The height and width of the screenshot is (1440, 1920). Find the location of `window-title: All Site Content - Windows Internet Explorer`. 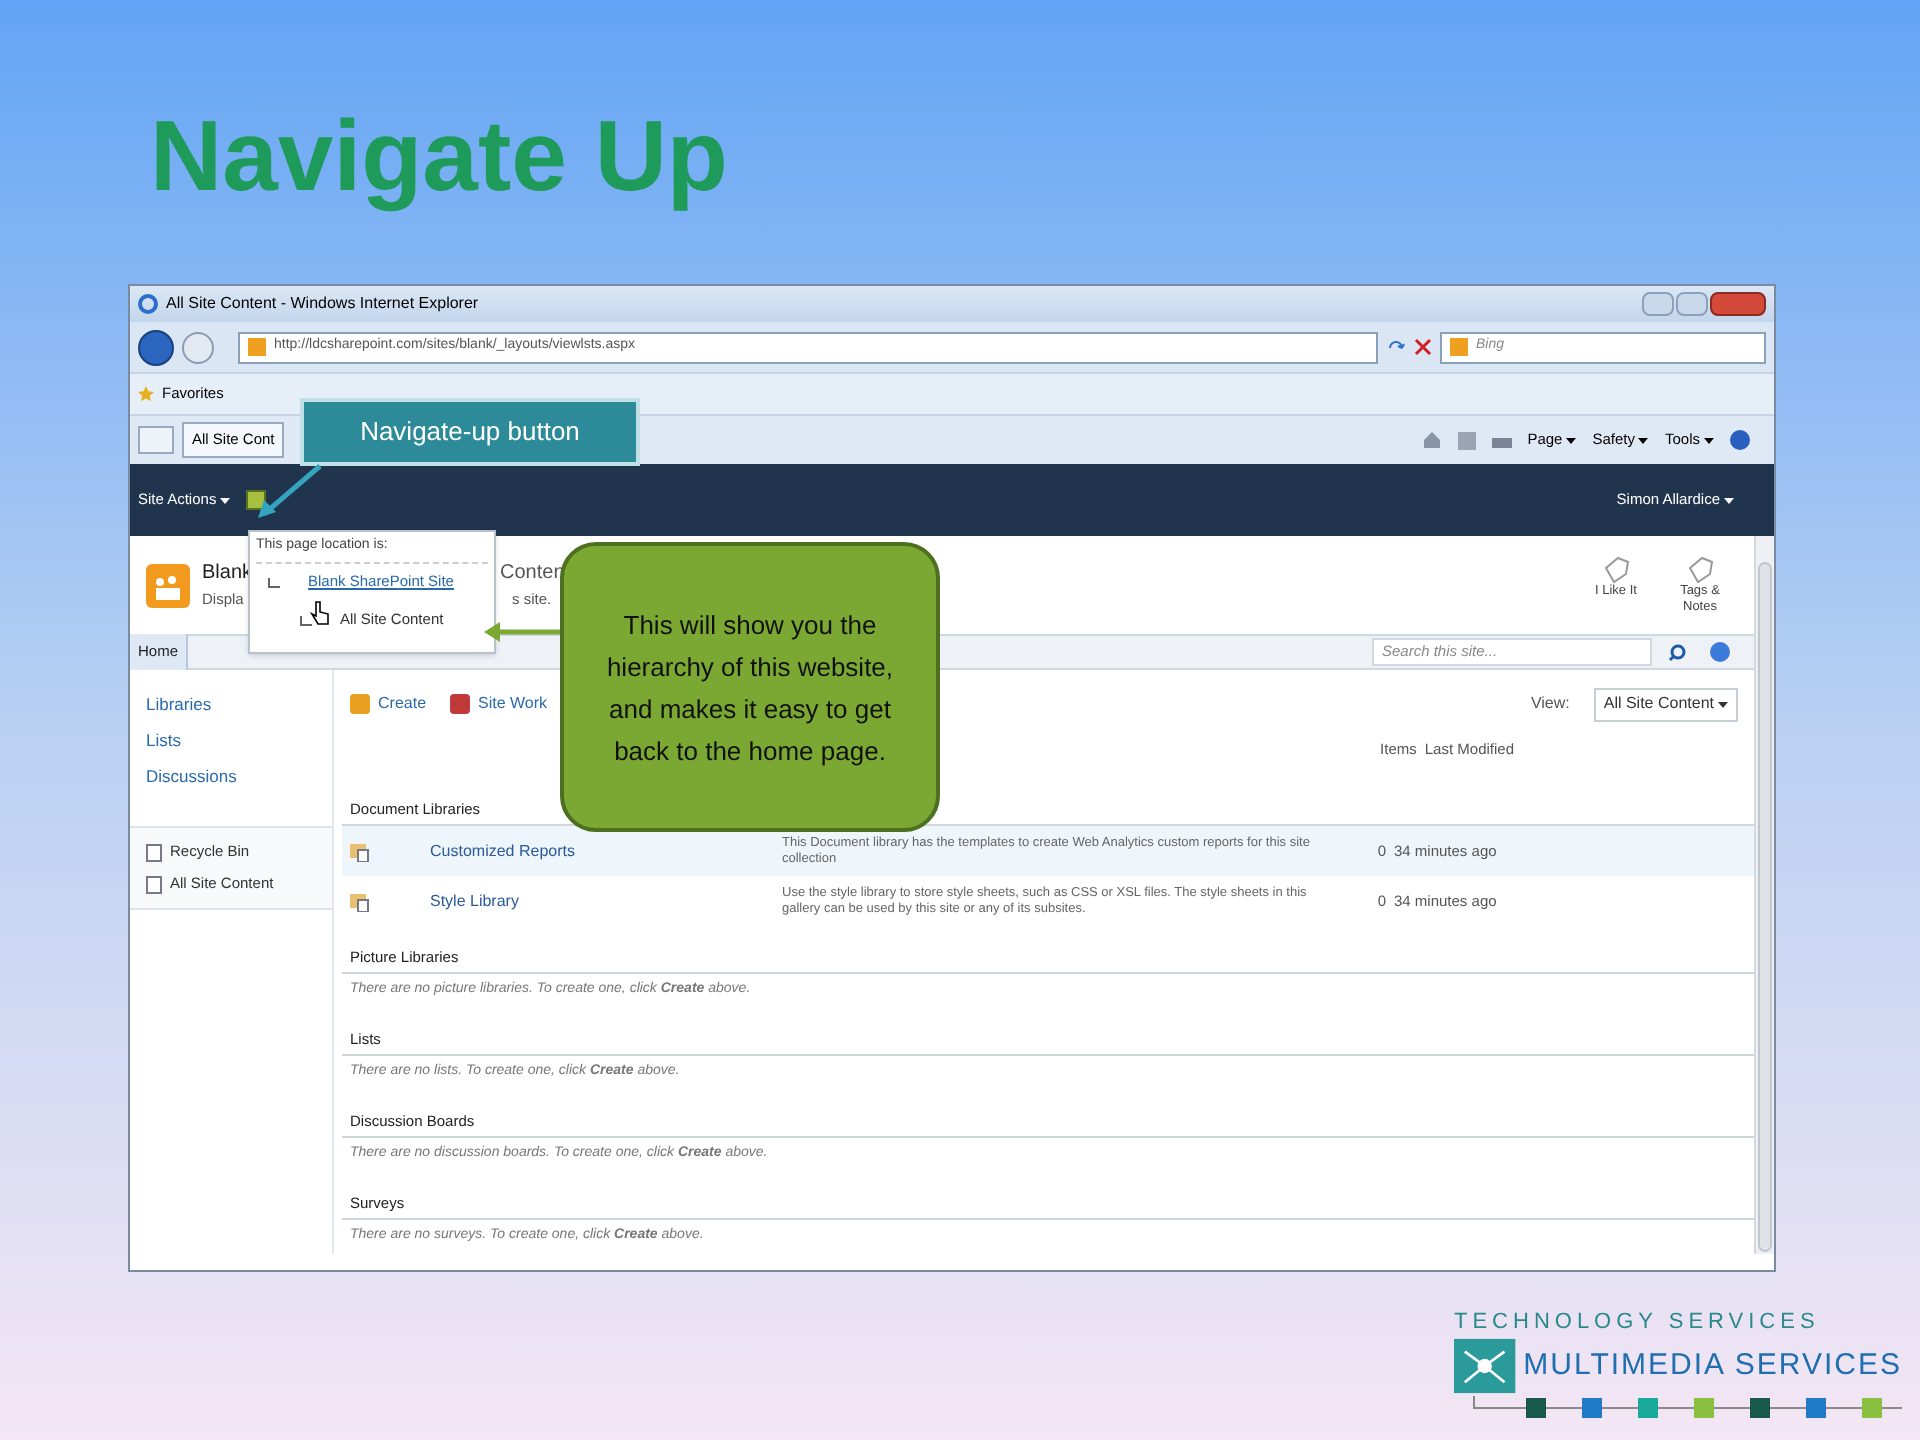

window-title: All Site Content - Windows Internet Explorer is located at coordinates (322, 304).